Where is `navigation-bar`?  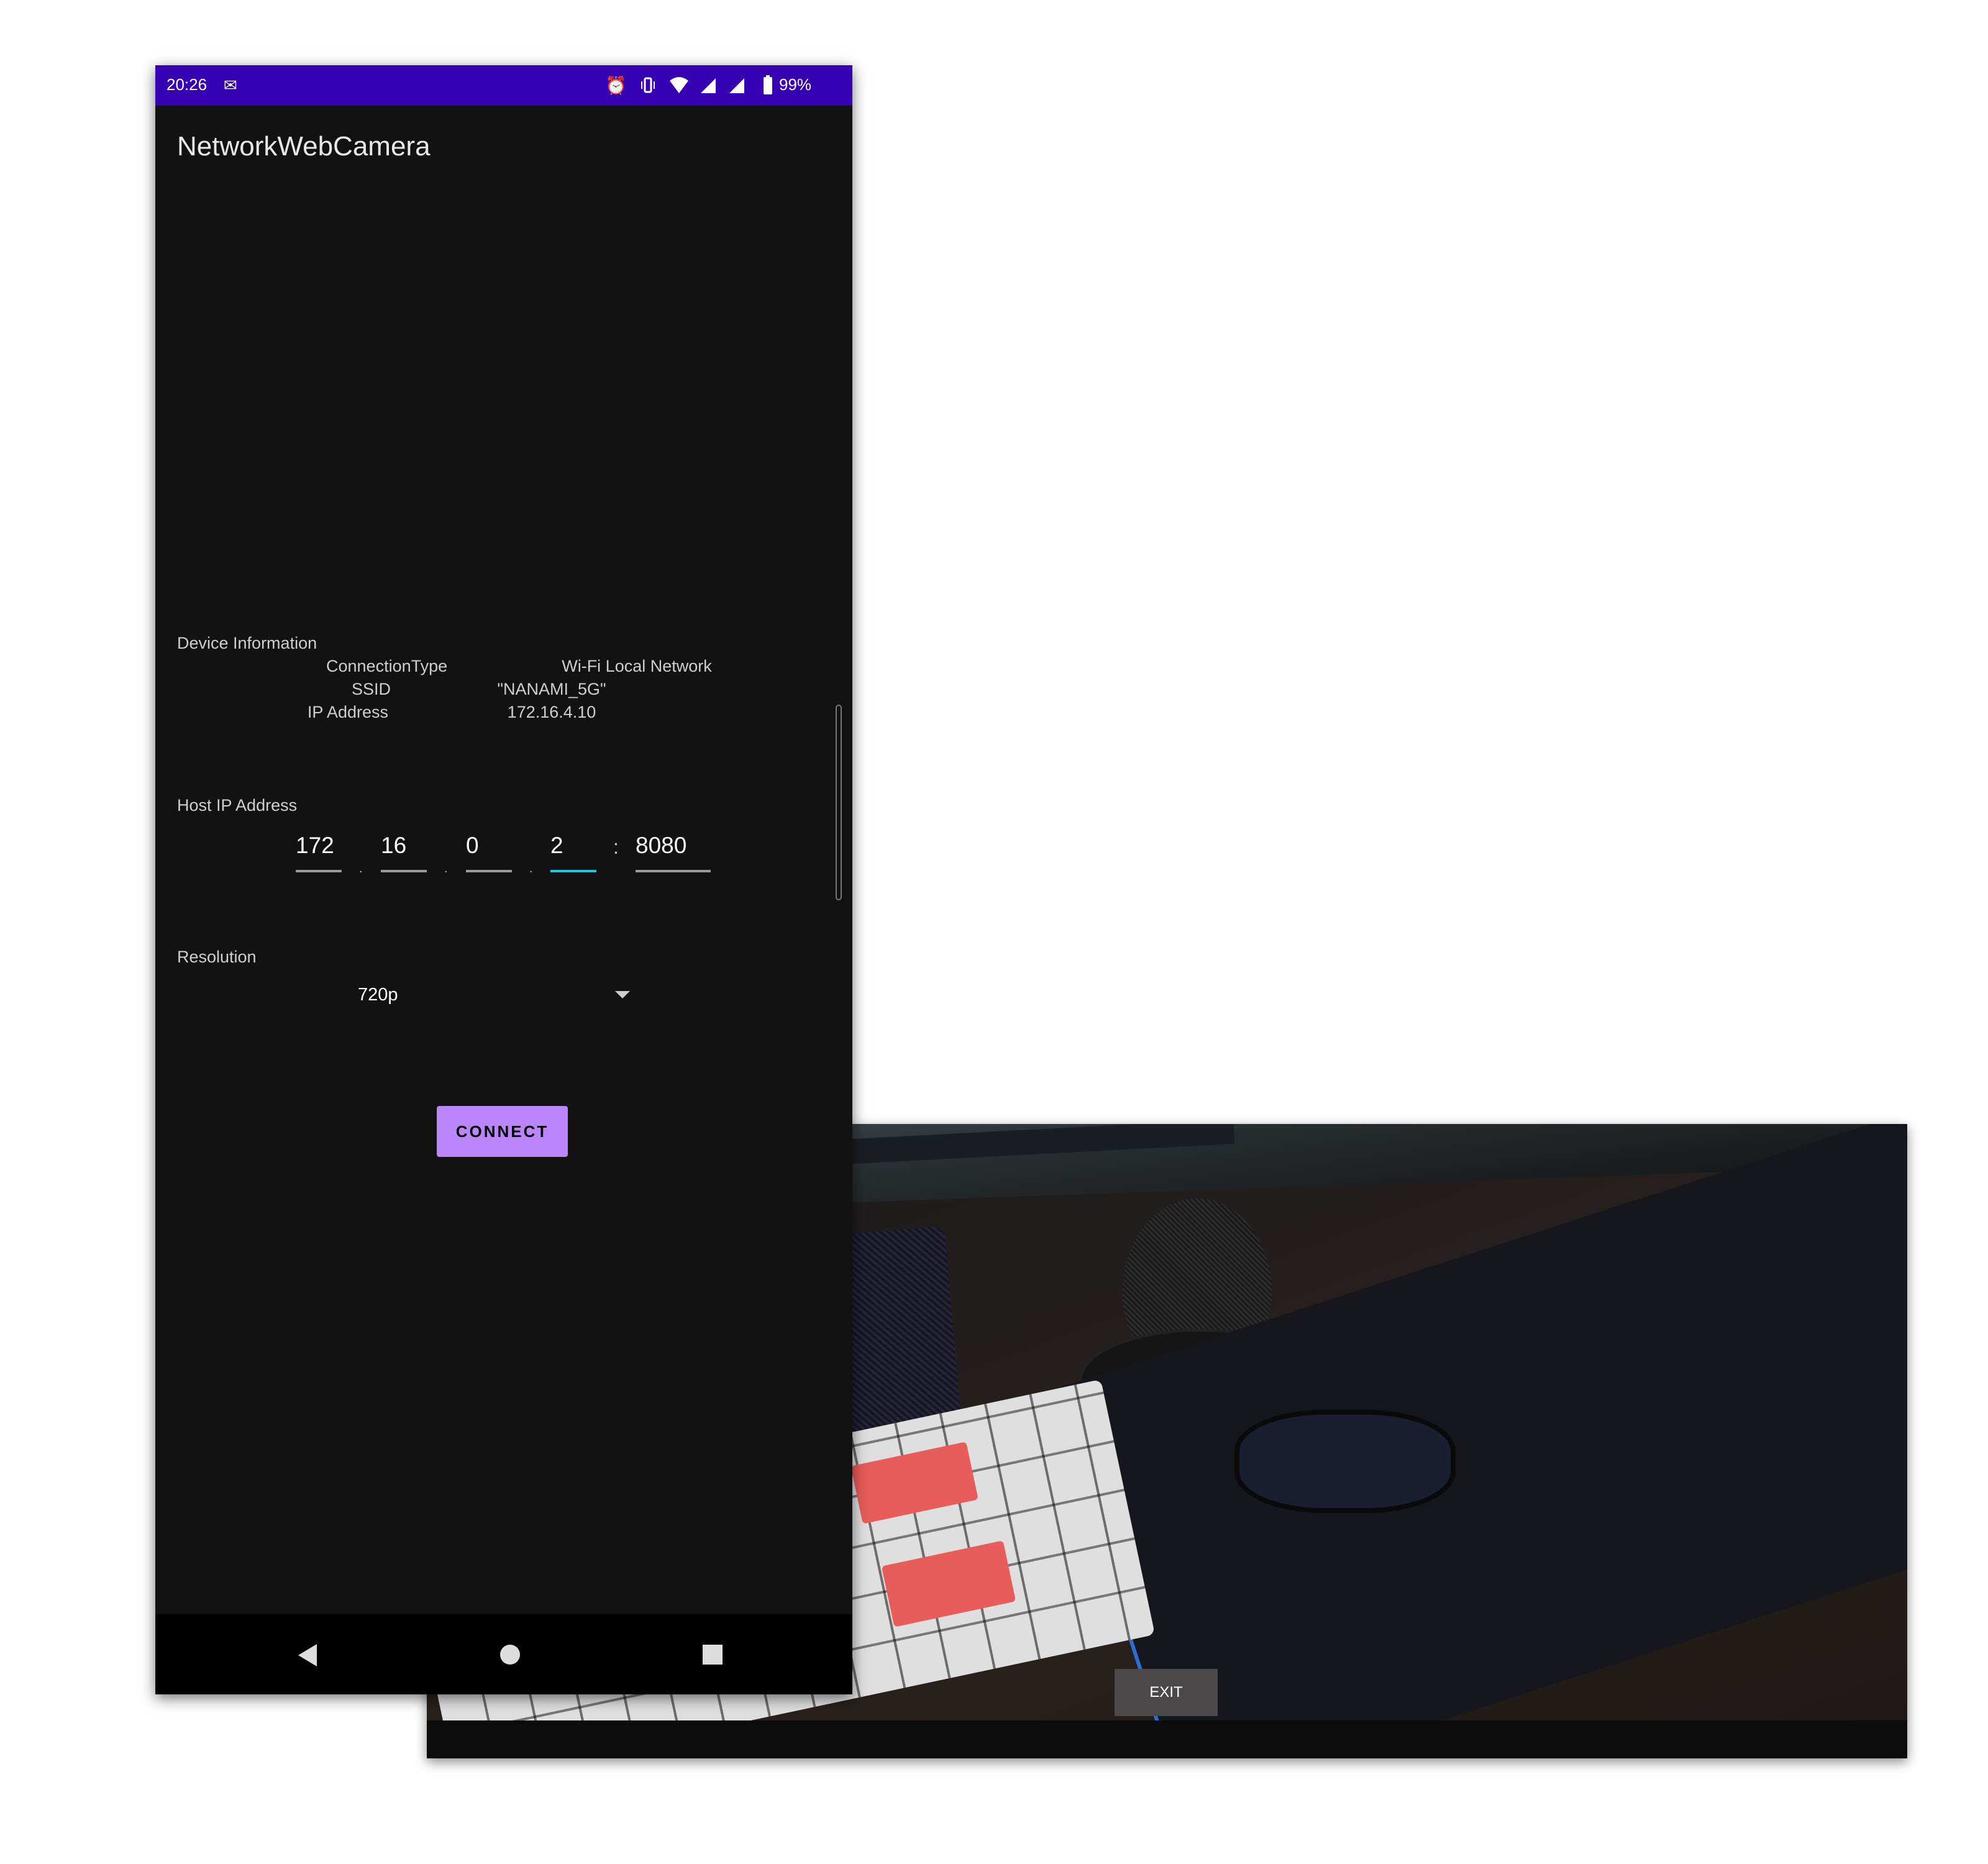
navigation-bar is located at coordinates (503, 1654).